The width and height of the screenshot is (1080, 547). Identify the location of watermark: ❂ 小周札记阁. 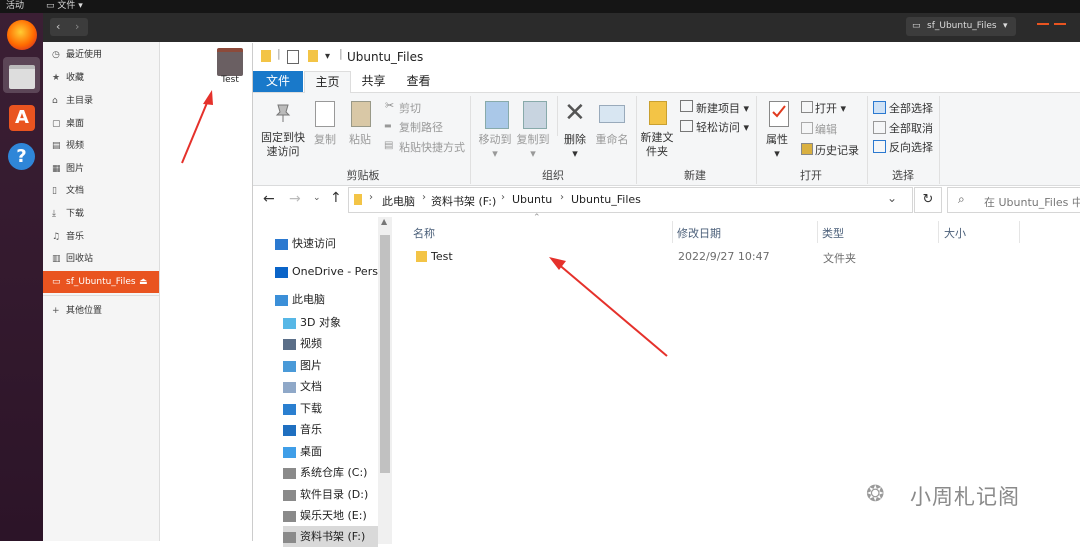
(961, 495).